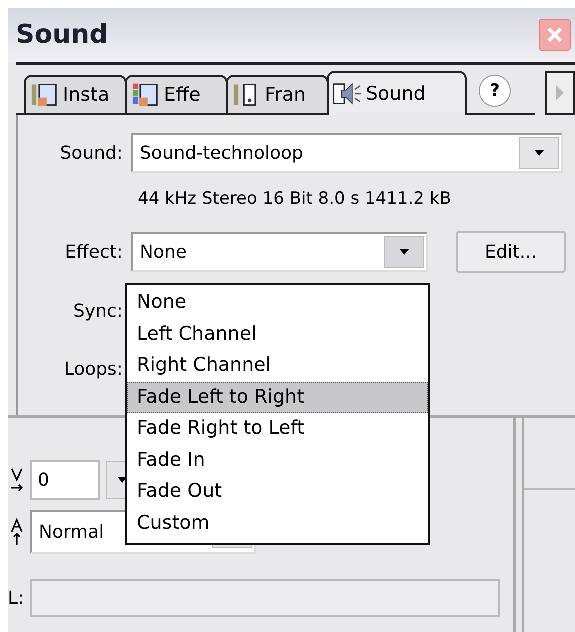 The image size is (575, 632). What do you see at coordinates (98, 311) in the screenshot?
I see `field-label: Sync:` at bounding box center [98, 311].